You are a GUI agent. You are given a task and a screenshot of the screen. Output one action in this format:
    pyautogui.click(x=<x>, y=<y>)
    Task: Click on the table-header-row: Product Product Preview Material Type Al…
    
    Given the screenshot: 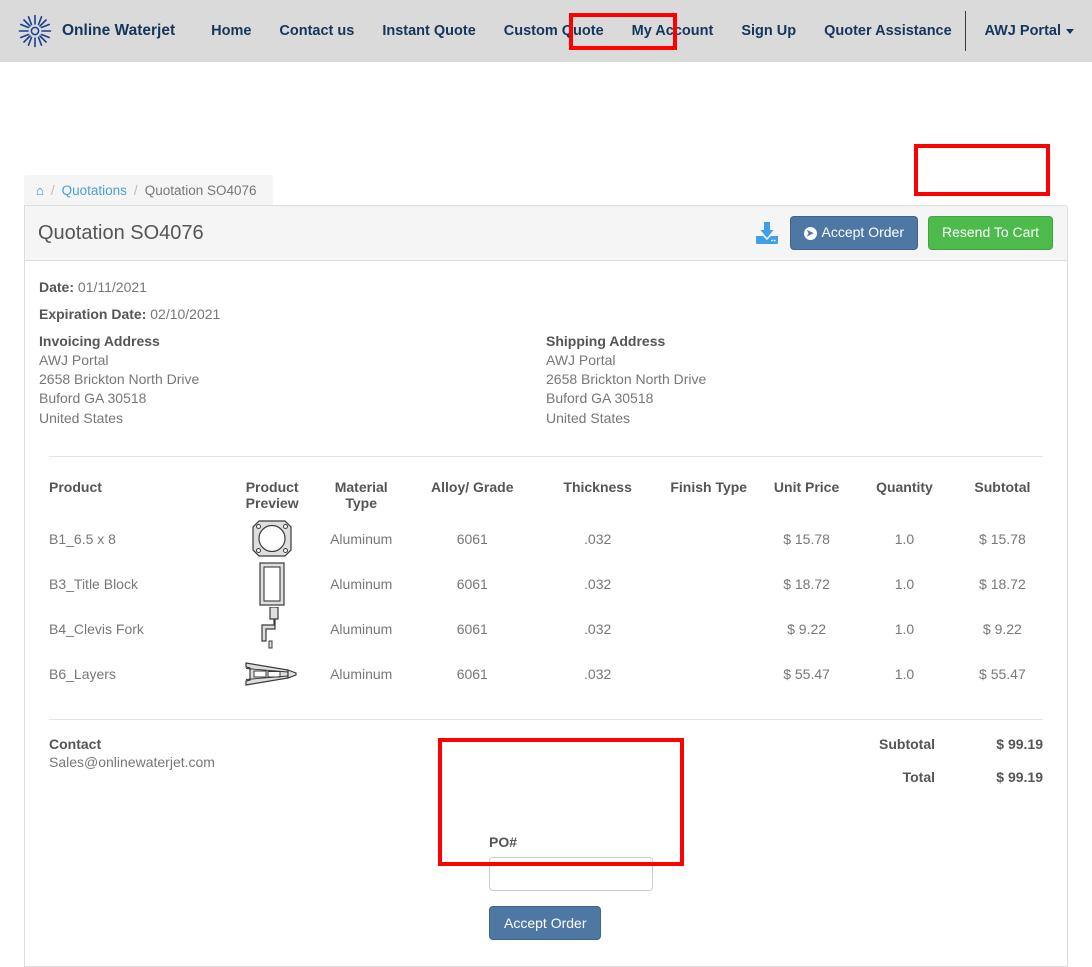 What is the action you would take?
    pyautogui.click(x=546, y=489)
    